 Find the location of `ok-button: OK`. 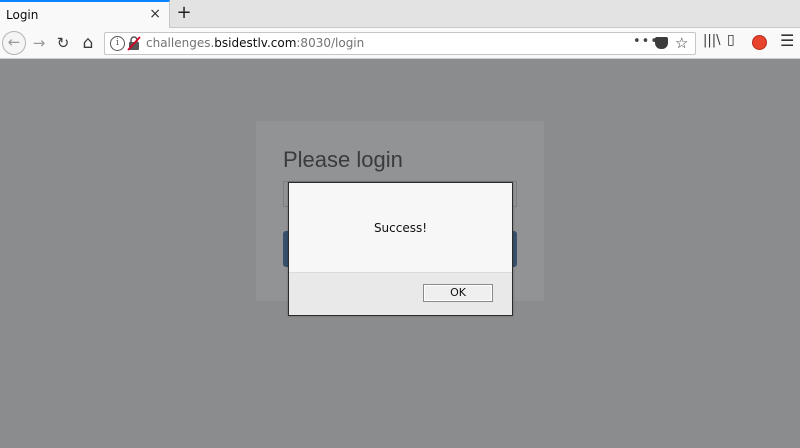

ok-button: OK is located at coordinates (458, 293).